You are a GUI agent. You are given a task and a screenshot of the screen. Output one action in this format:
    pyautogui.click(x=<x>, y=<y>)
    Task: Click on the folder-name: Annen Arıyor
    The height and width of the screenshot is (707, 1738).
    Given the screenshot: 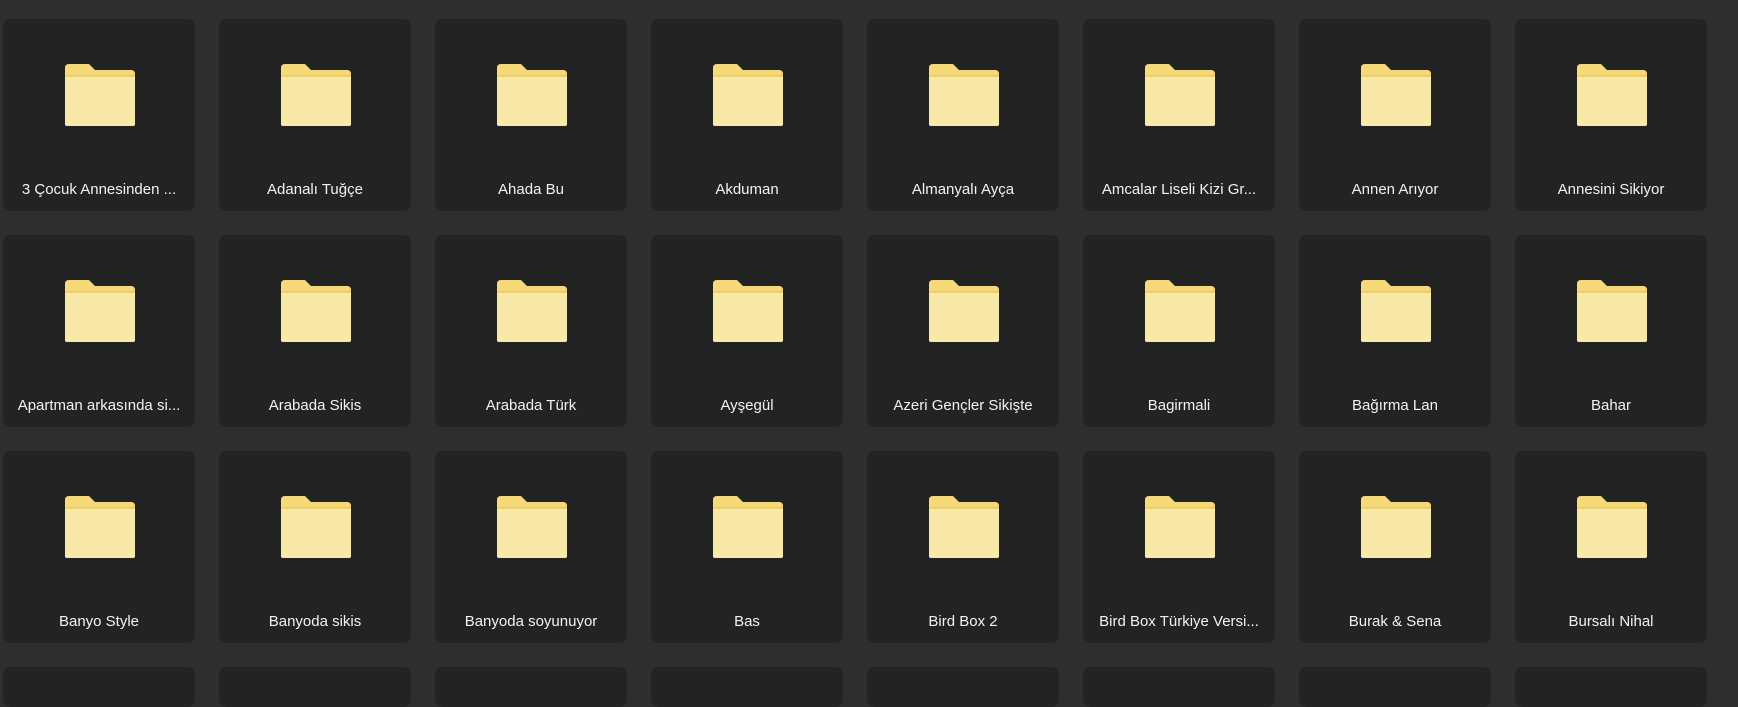 What is the action you would take?
    pyautogui.click(x=1395, y=189)
    